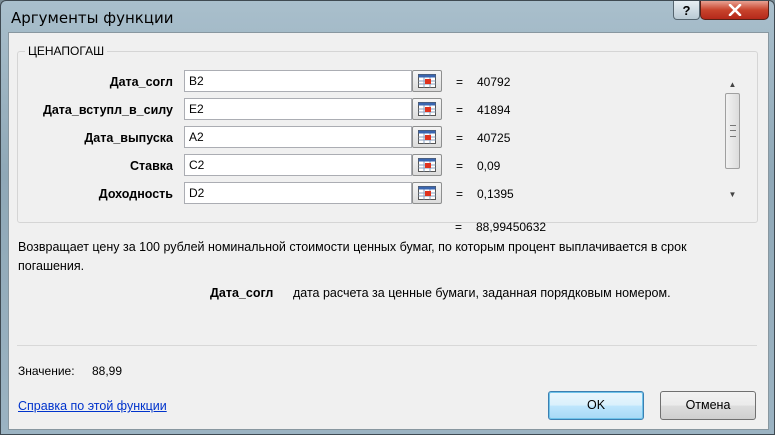 Image resolution: width=775 pixels, height=435 pixels. Describe the element at coordinates (732, 194) in the screenshot. I see `scroll-down-arrow-icon: ▼` at that location.